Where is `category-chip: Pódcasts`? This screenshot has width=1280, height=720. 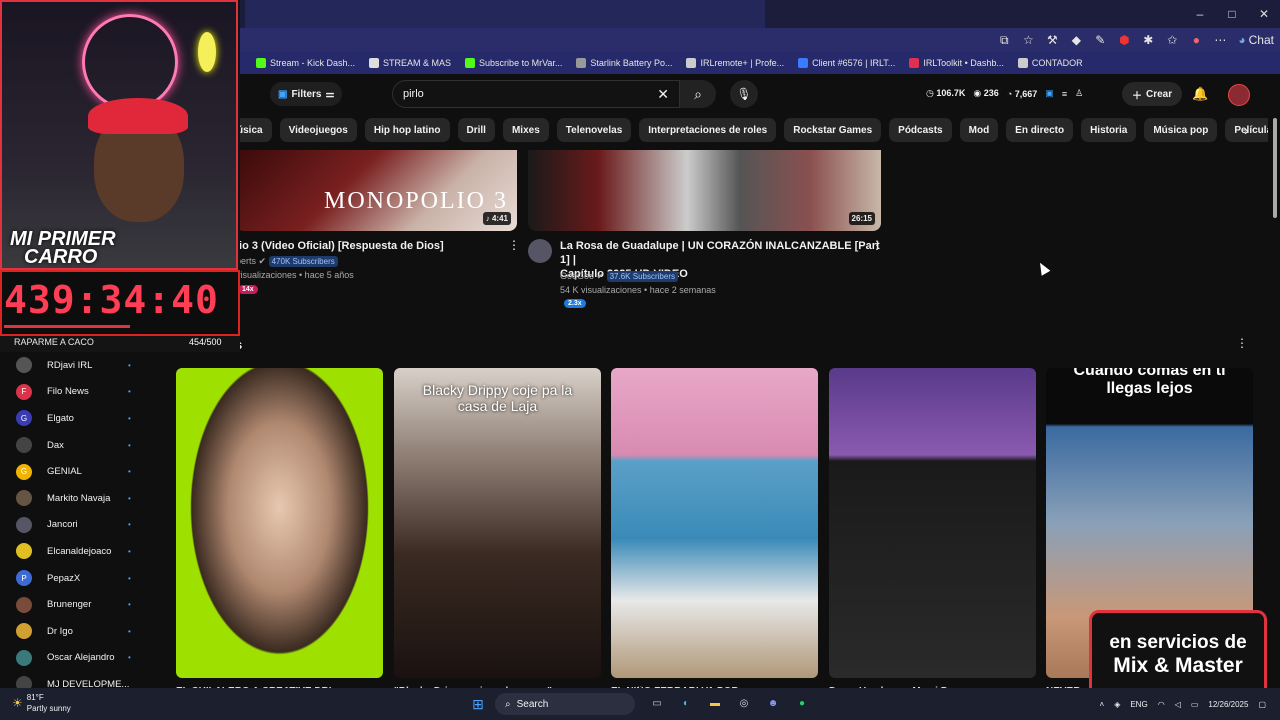 category-chip: Pódcasts is located at coordinates (920, 130).